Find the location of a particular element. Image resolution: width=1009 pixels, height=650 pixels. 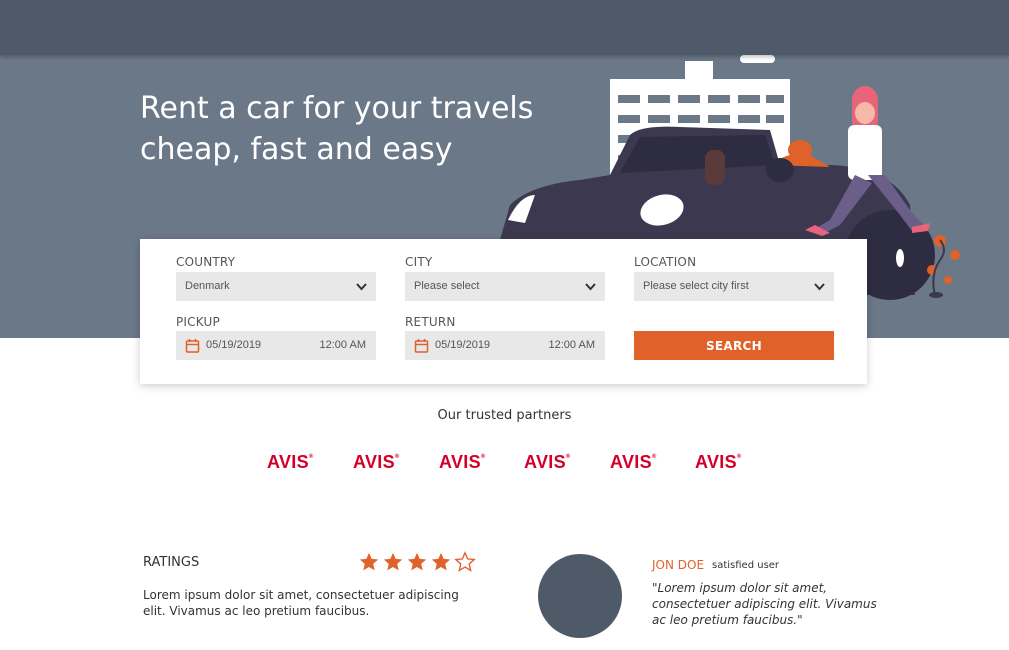

star-empty-icon is located at coordinates (465, 561).